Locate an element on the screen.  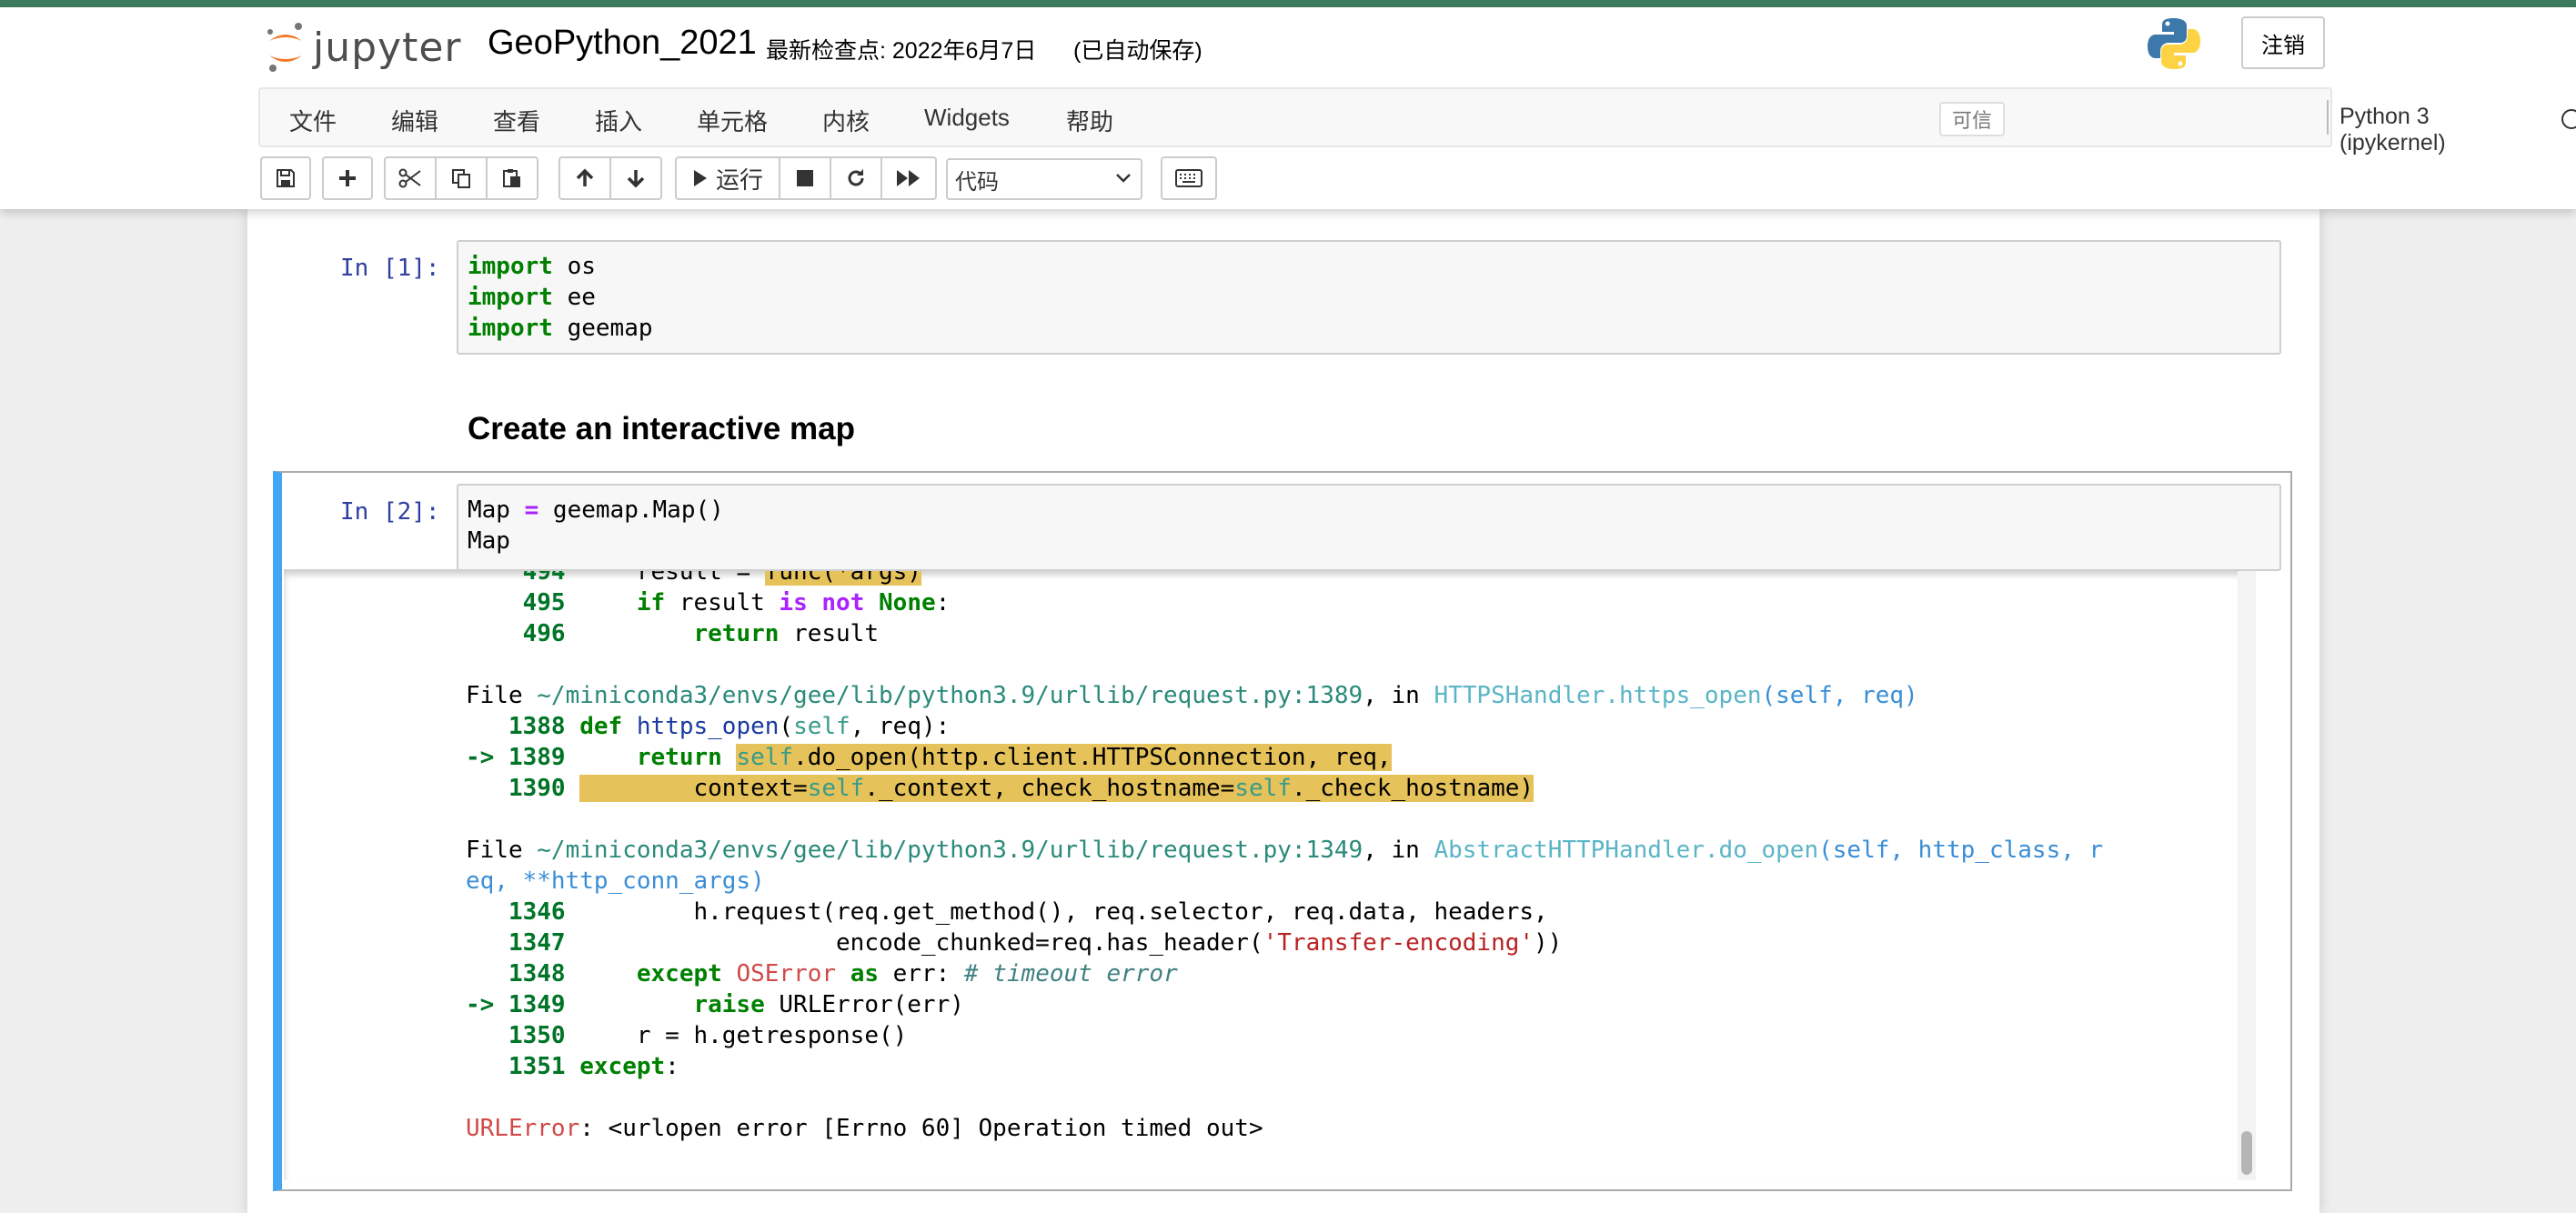
run-button: 运行 is located at coordinates (727, 178).